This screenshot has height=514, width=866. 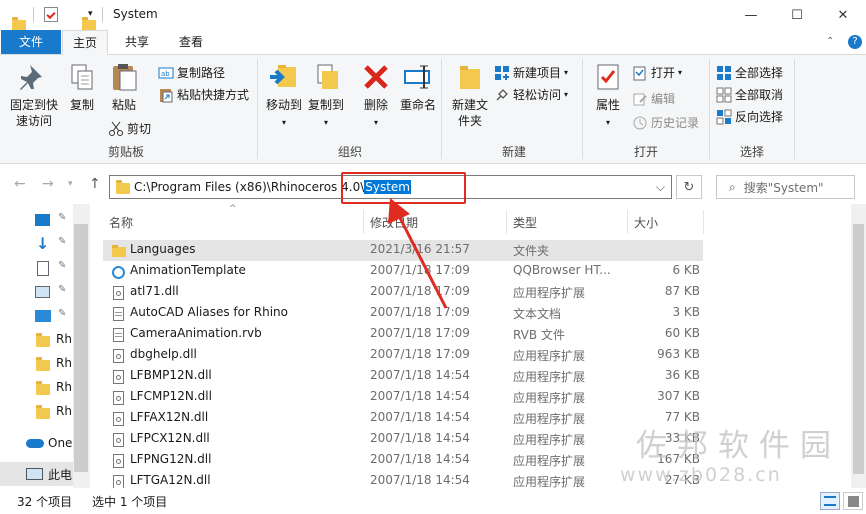 What do you see at coordinates (129, 129) in the screenshot?
I see `cut-button: 剪切` at bounding box center [129, 129].